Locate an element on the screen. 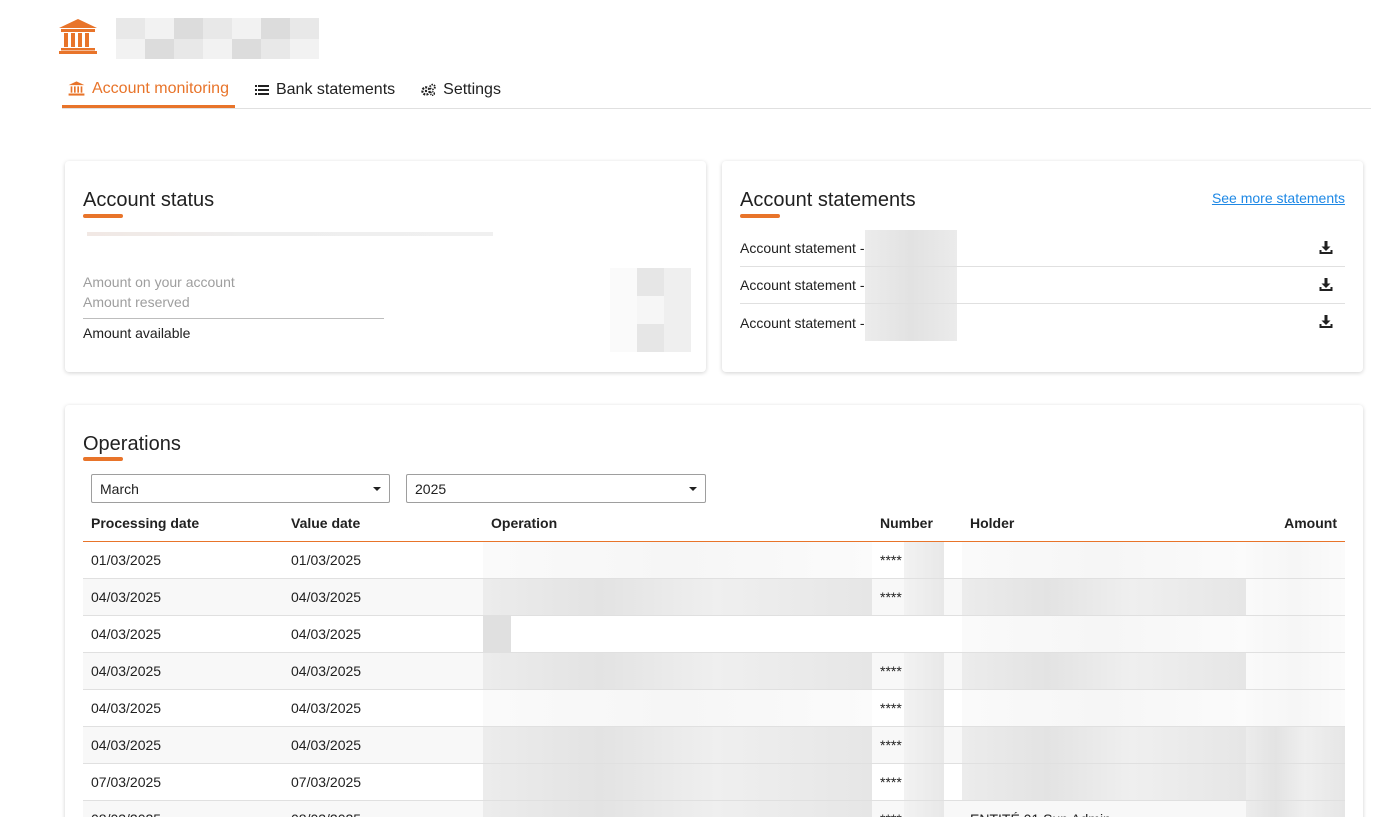 Image resolution: width=1384 pixels, height=817 pixels. number-cell is located at coordinates (917, 634).